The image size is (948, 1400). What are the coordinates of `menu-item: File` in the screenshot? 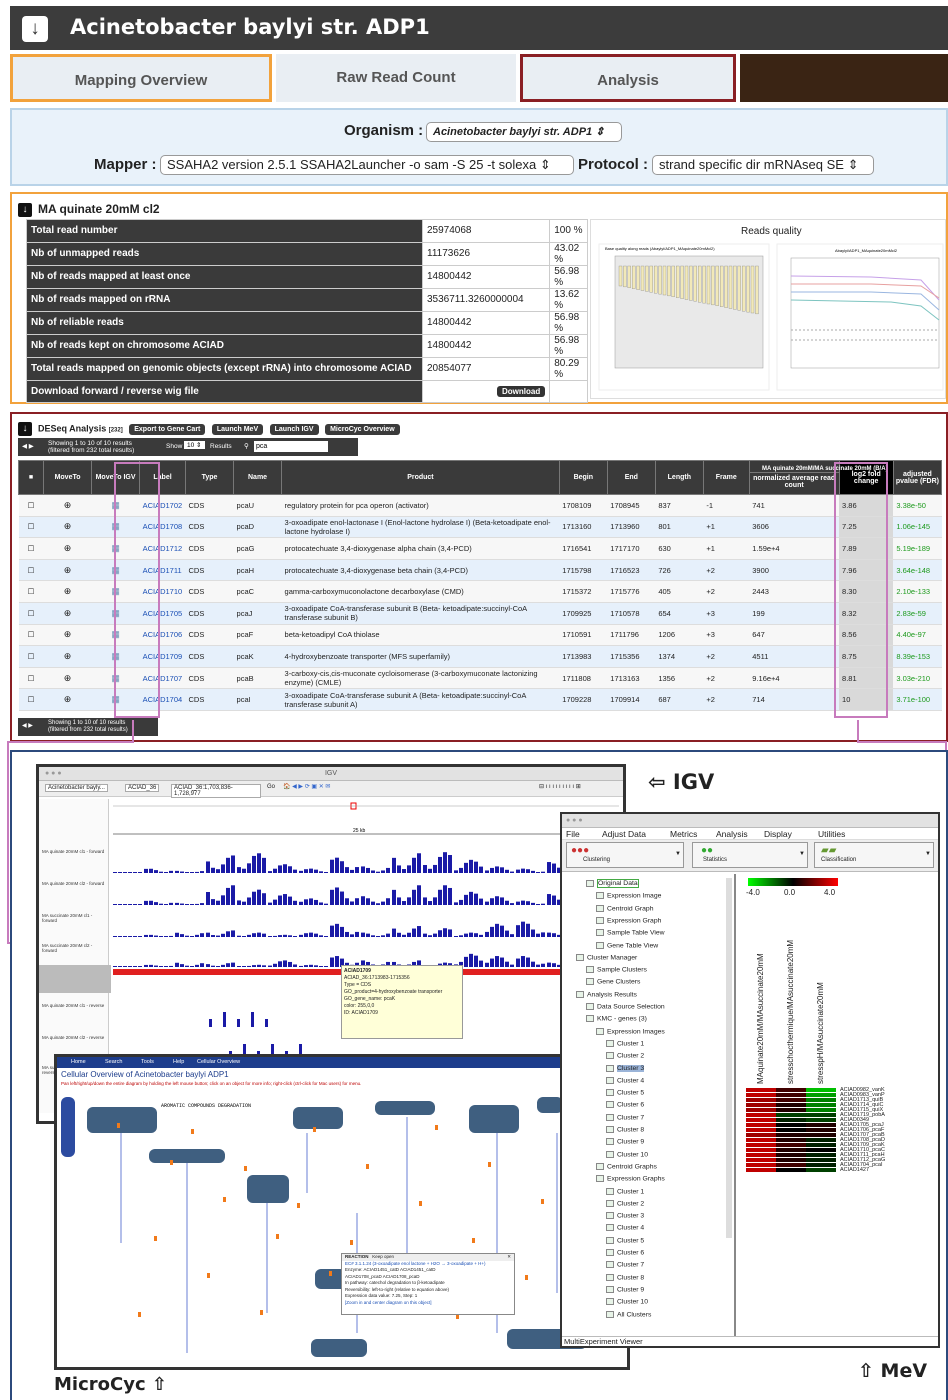 It's located at (573, 834).